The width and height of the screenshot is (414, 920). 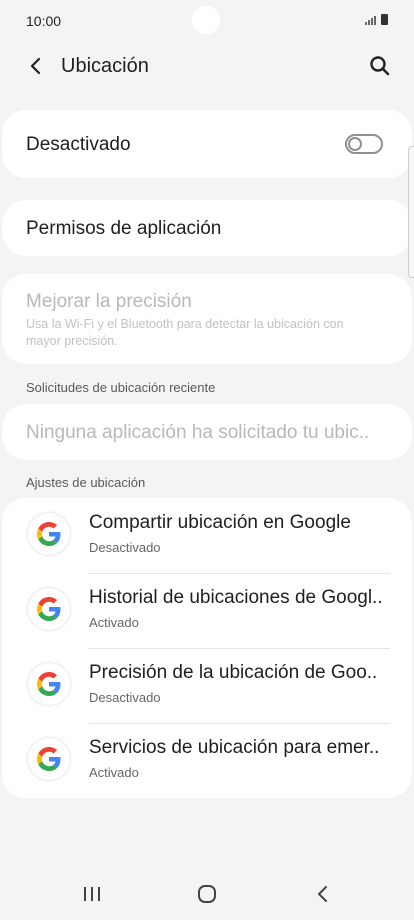 I want to click on location-switch, so click(x=364, y=144).